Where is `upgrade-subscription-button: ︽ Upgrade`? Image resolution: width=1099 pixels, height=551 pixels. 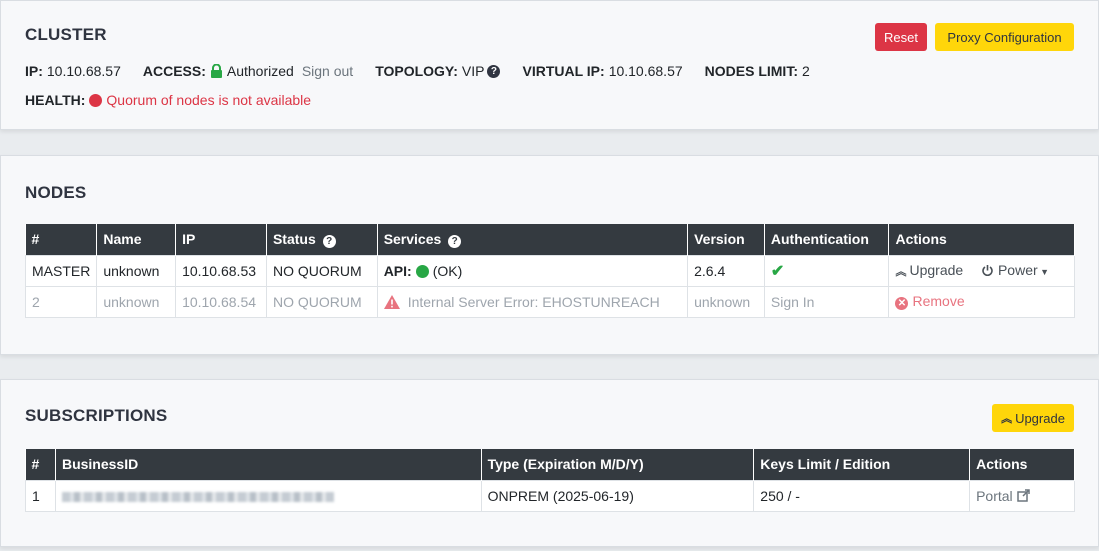 upgrade-subscription-button: ︽ Upgrade is located at coordinates (1033, 418).